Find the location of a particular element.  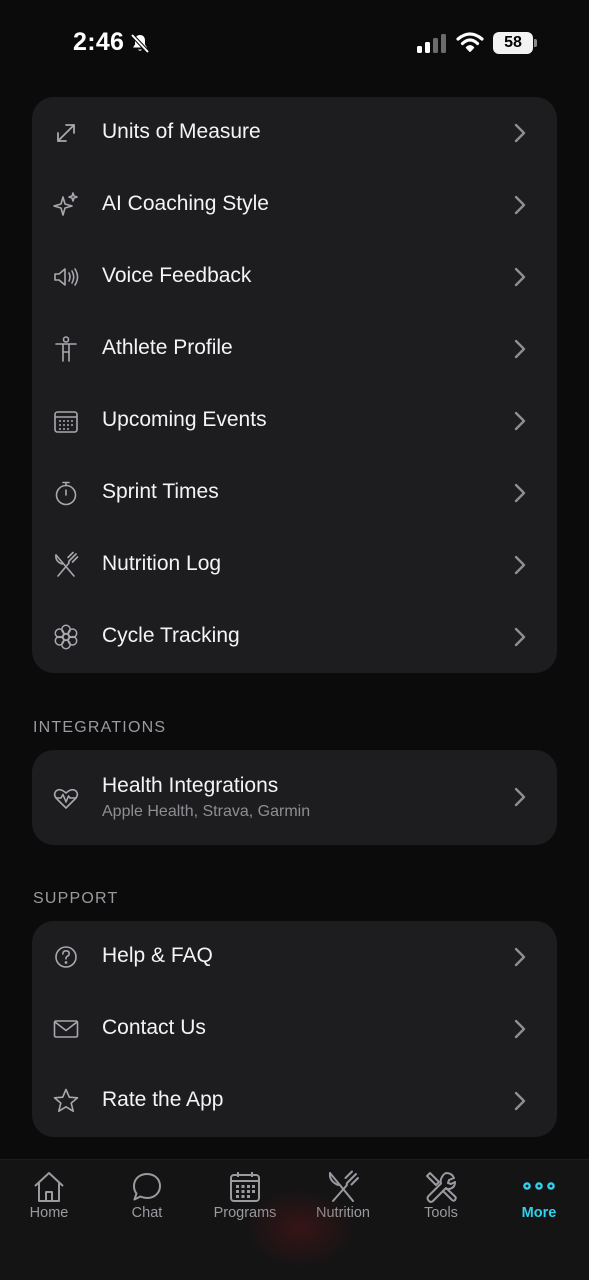

chat-bubble-icon is located at coordinates (147, 1187).